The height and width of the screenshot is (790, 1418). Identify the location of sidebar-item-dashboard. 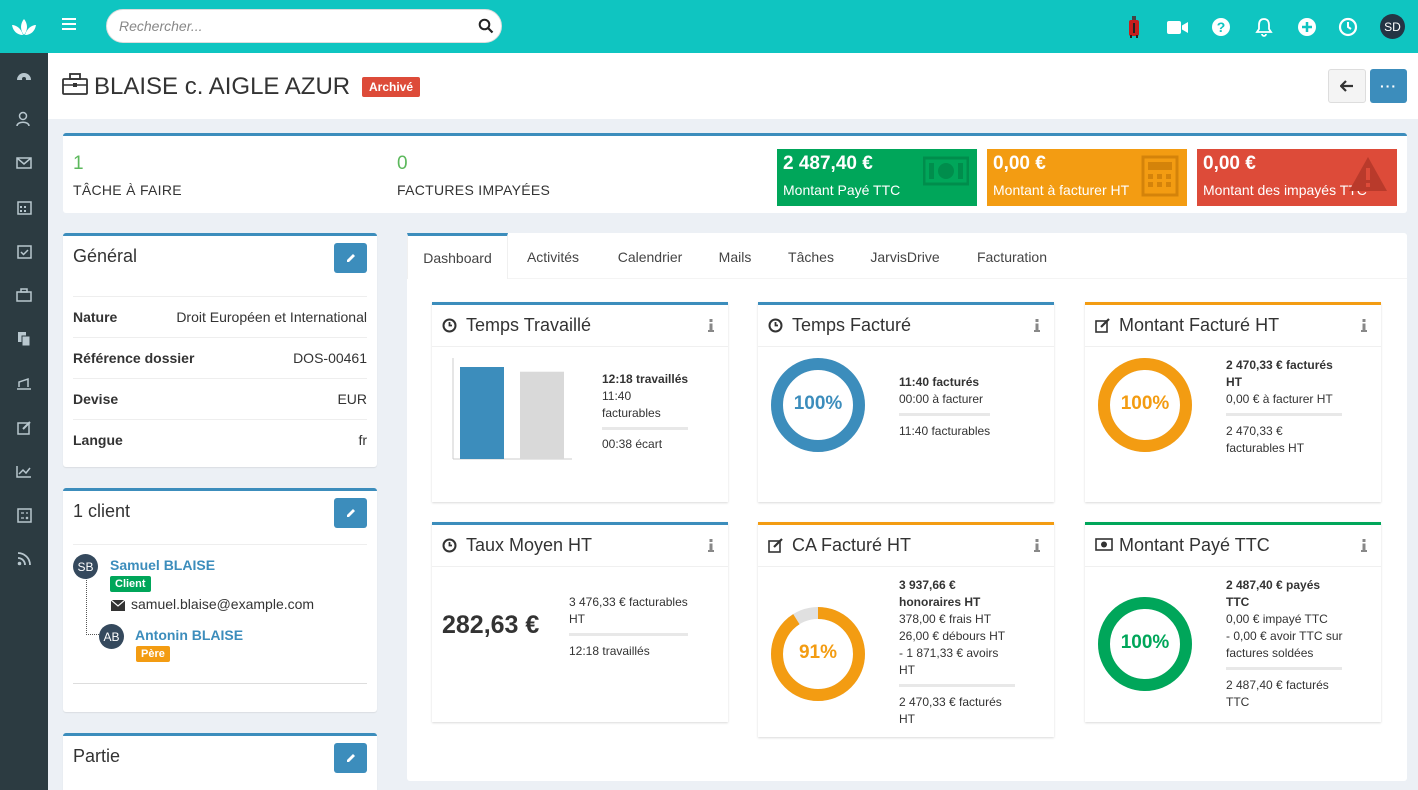
(24, 75).